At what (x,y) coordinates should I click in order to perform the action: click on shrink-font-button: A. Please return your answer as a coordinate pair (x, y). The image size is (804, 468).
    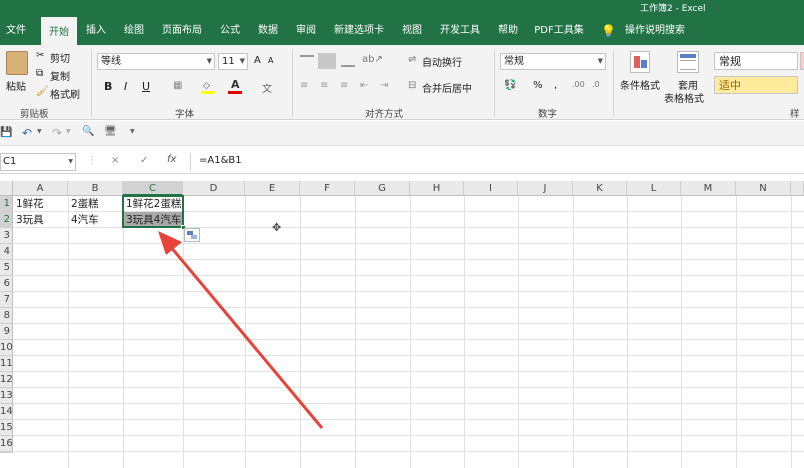
    Looking at the image, I should click on (270, 60).